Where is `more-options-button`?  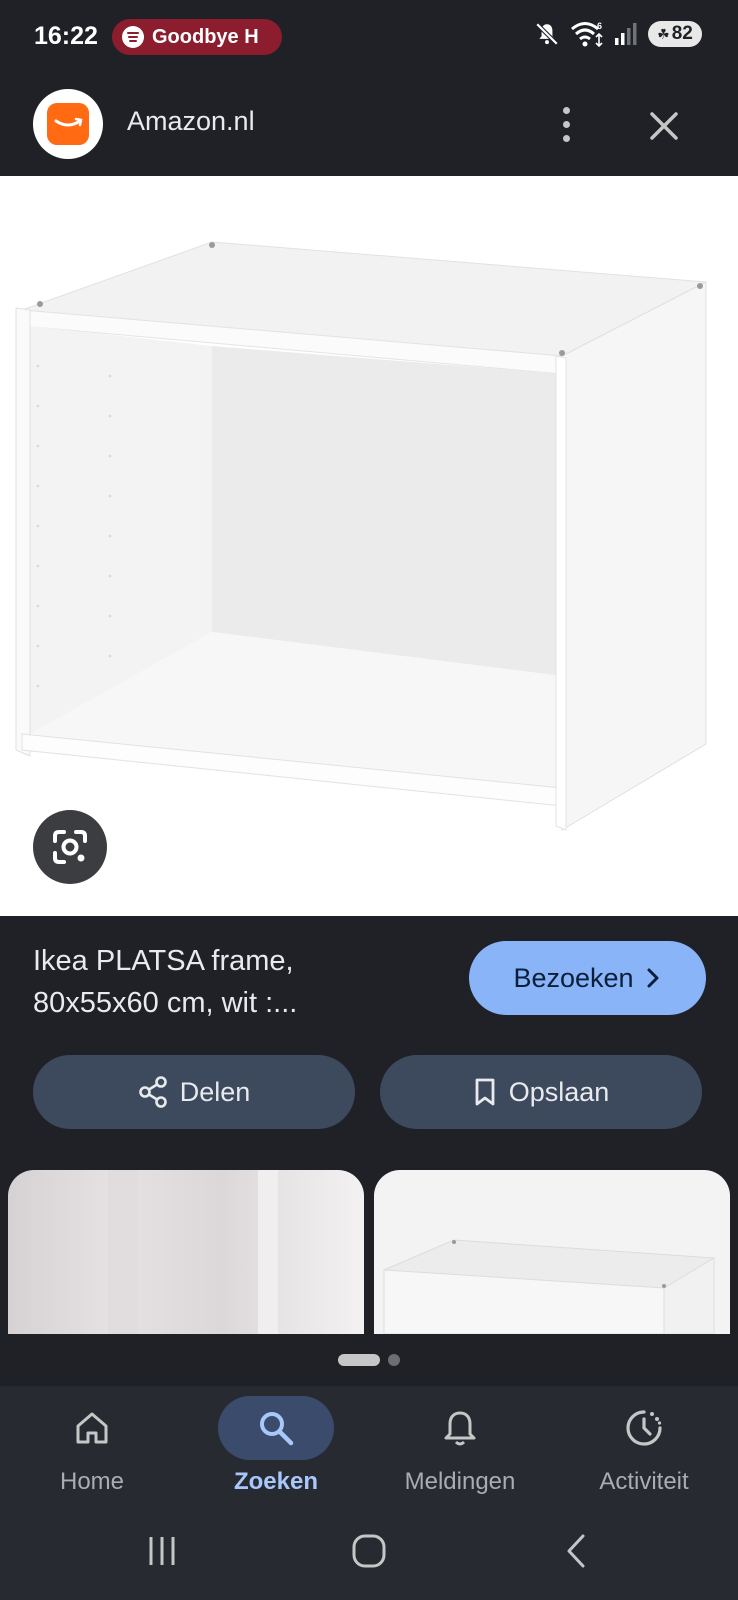
more-options-button is located at coordinates (566, 124).